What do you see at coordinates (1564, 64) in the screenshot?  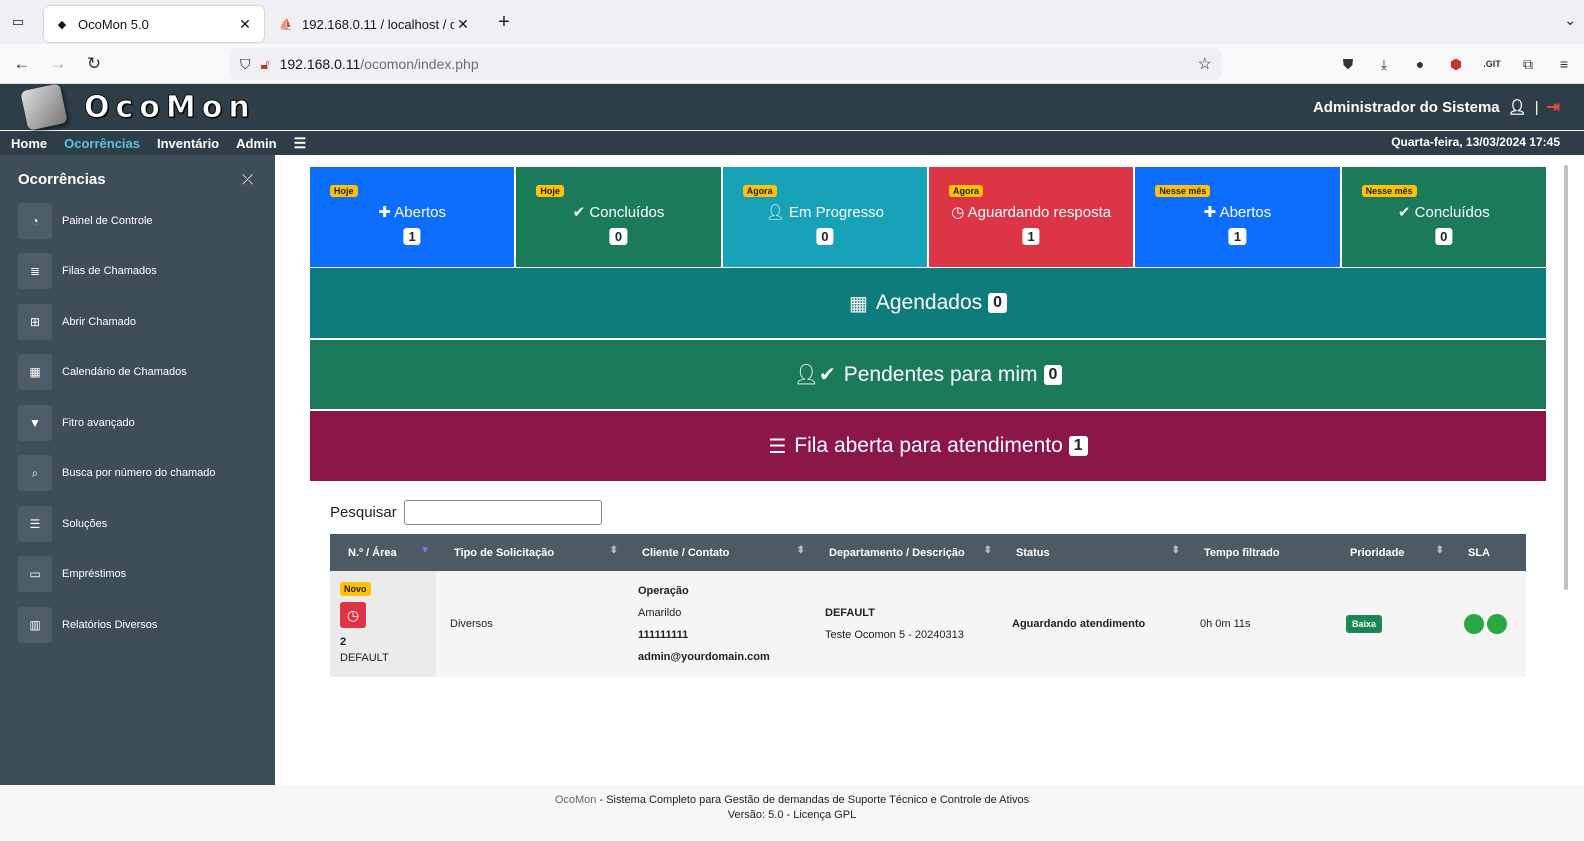 I see `menu-icon: ≡` at bounding box center [1564, 64].